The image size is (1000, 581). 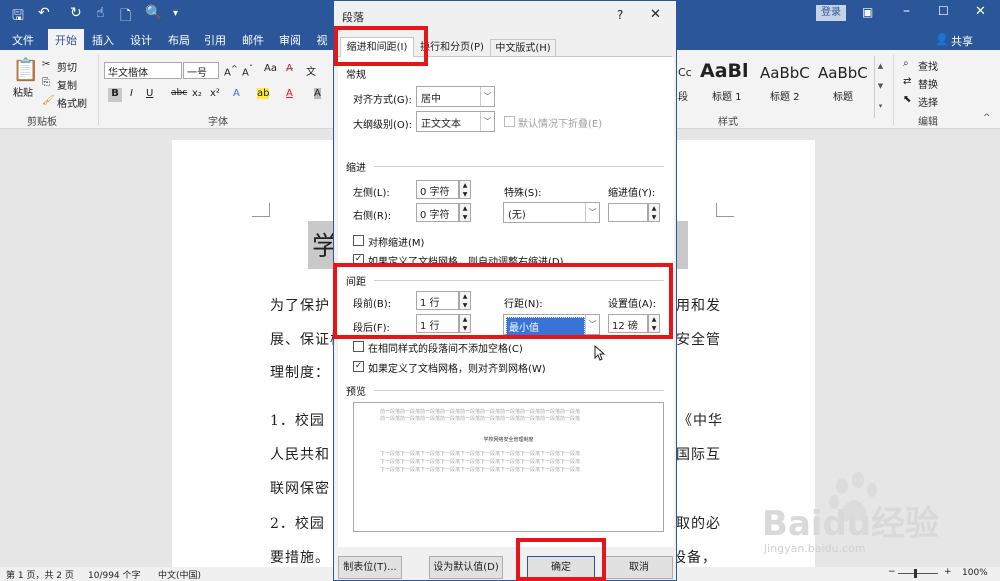 What do you see at coordinates (880, 87) in the screenshot?
I see `styles-gallery-scroll: ▲ ▼ ▾` at bounding box center [880, 87].